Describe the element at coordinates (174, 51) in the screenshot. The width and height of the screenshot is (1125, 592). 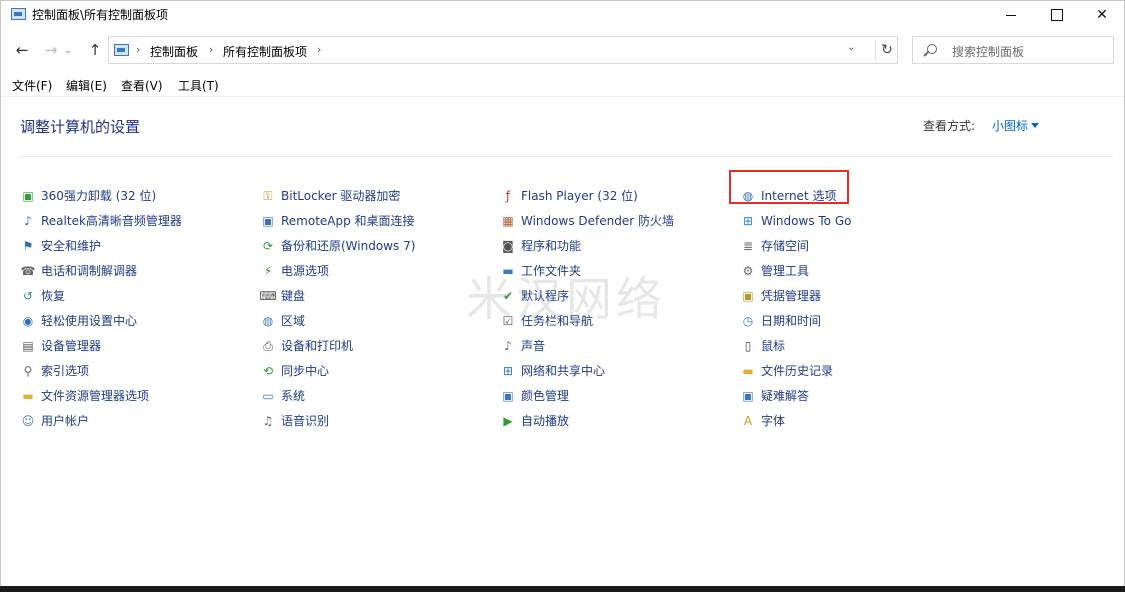
I see `breadcrumb-control-panel: 控制面板` at that location.